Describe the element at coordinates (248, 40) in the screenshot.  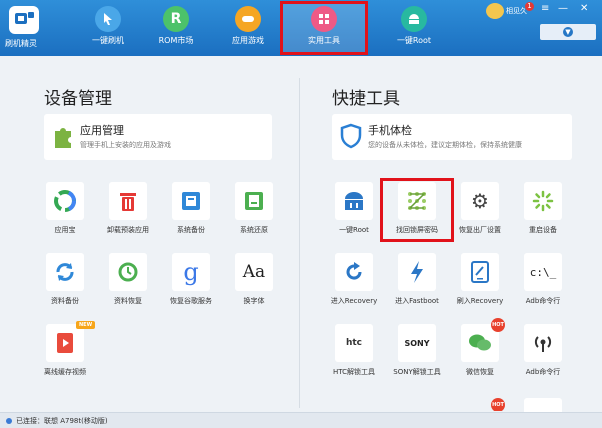
I see `nav-label: 应用游戏` at that location.